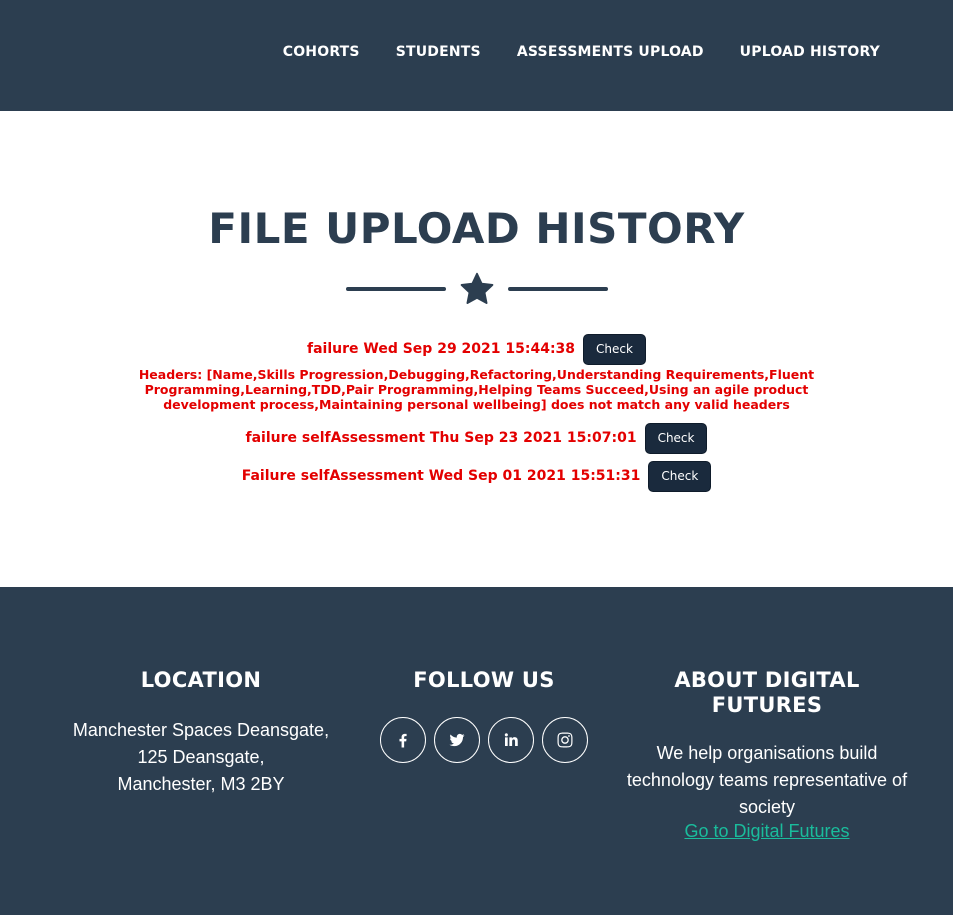  I want to click on address-line-1: Manchester Spaces Deansgate,, so click(201, 730).